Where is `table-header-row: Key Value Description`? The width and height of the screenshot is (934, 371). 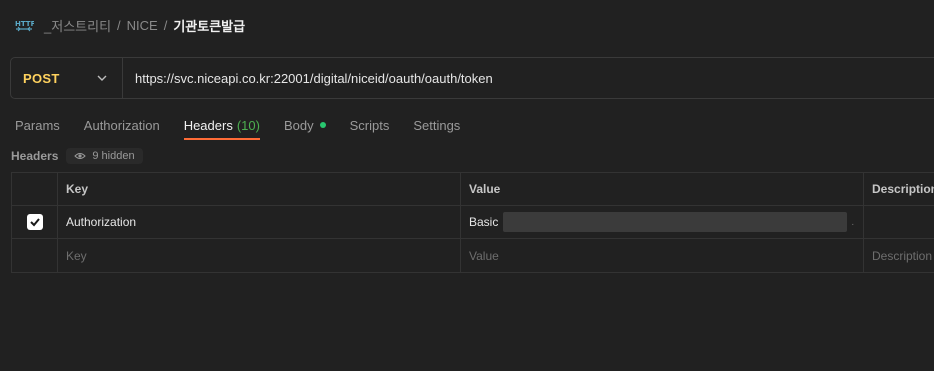
table-header-row: Key Value Description is located at coordinates (473, 189).